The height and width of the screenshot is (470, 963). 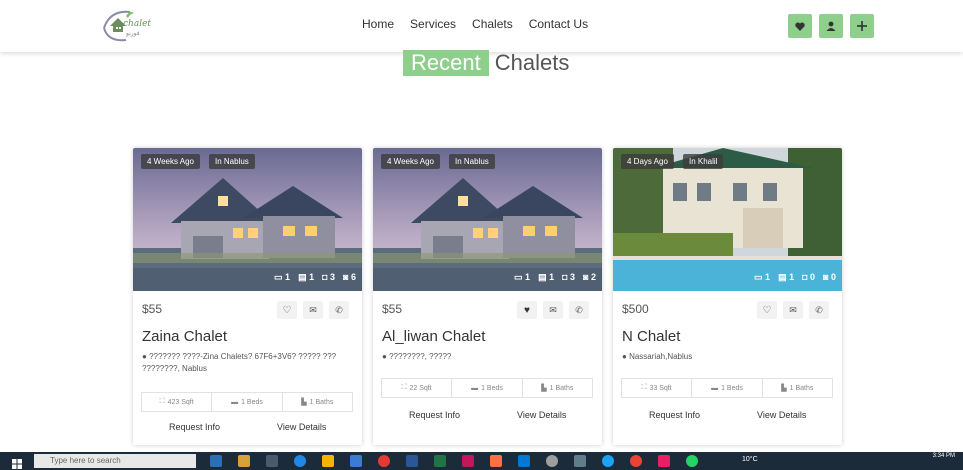 I want to click on add-chalet-button, so click(x=862, y=26).